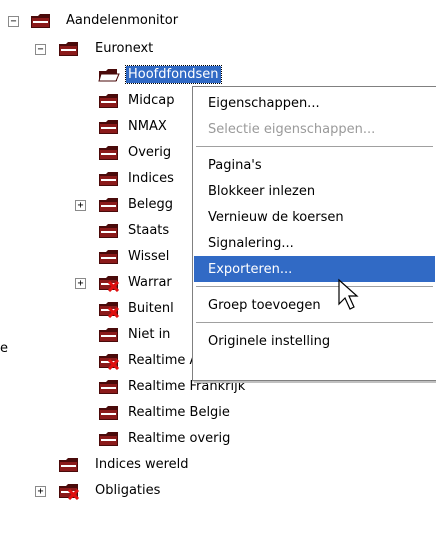  Describe the element at coordinates (314, 341) in the screenshot. I see `menu-item-originele-instelling: Originele instelling` at that location.